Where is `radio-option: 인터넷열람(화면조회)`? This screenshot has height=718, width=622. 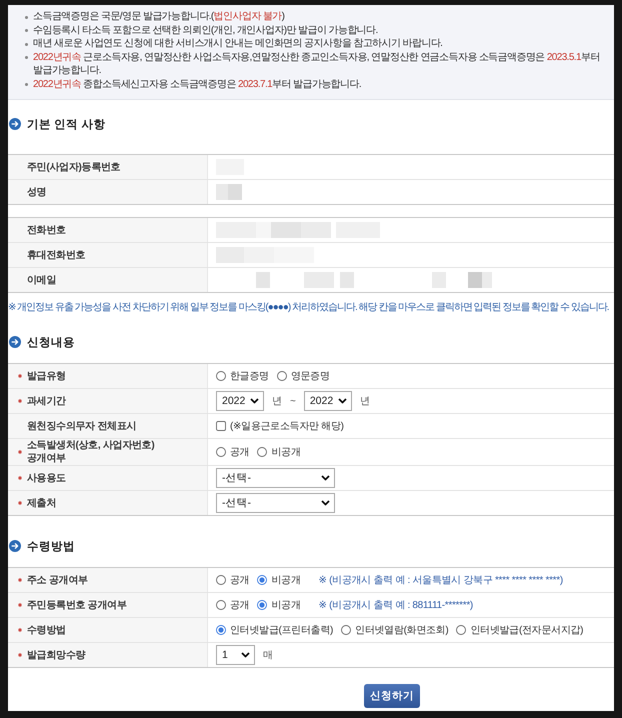
radio-option: 인터넷열람(화면조회) is located at coordinates (394, 630).